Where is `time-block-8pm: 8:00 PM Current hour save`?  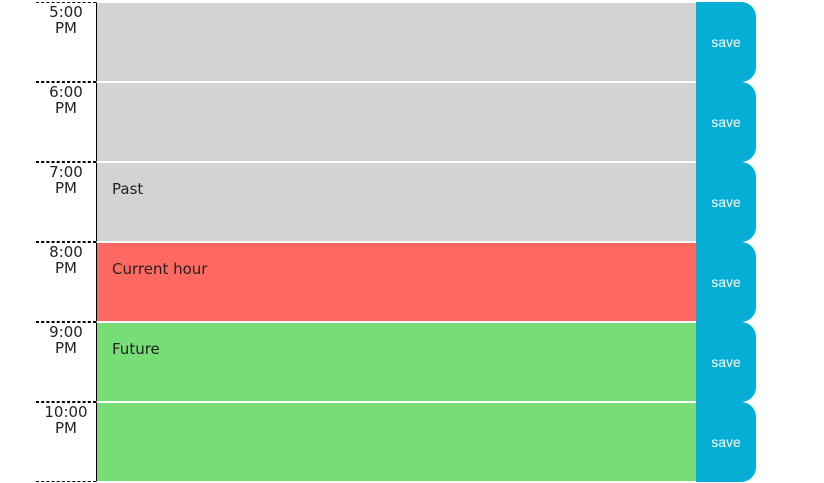 time-block-8pm: 8:00 PM Current hour save is located at coordinates (396, 282).